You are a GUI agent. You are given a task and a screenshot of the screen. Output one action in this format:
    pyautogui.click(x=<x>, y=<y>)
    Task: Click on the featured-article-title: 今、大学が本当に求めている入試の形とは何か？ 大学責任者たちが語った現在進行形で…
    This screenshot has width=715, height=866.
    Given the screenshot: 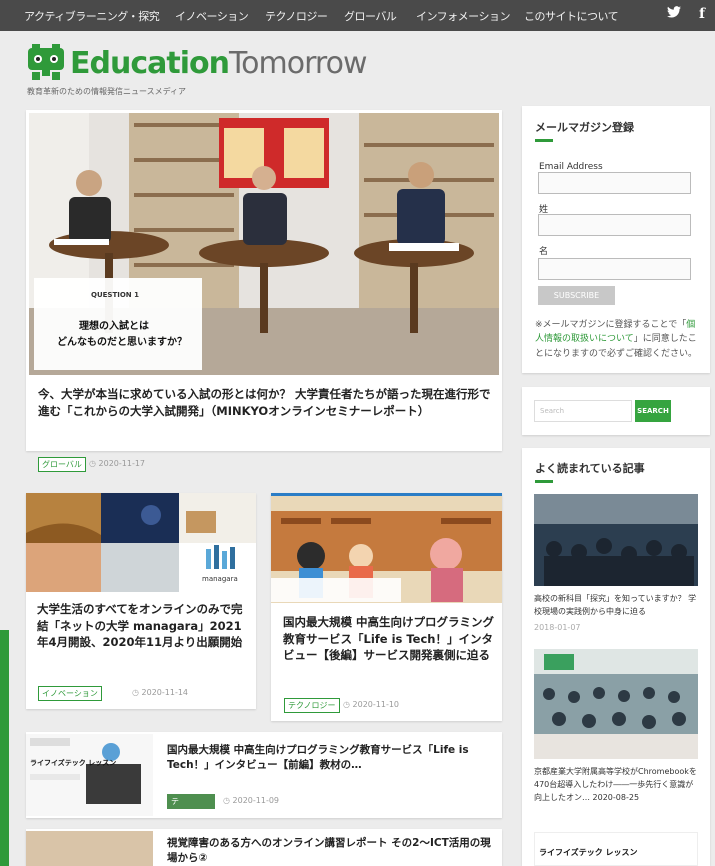 What is the action you would take?
    pyautogui.click(x=266, y=402)
    